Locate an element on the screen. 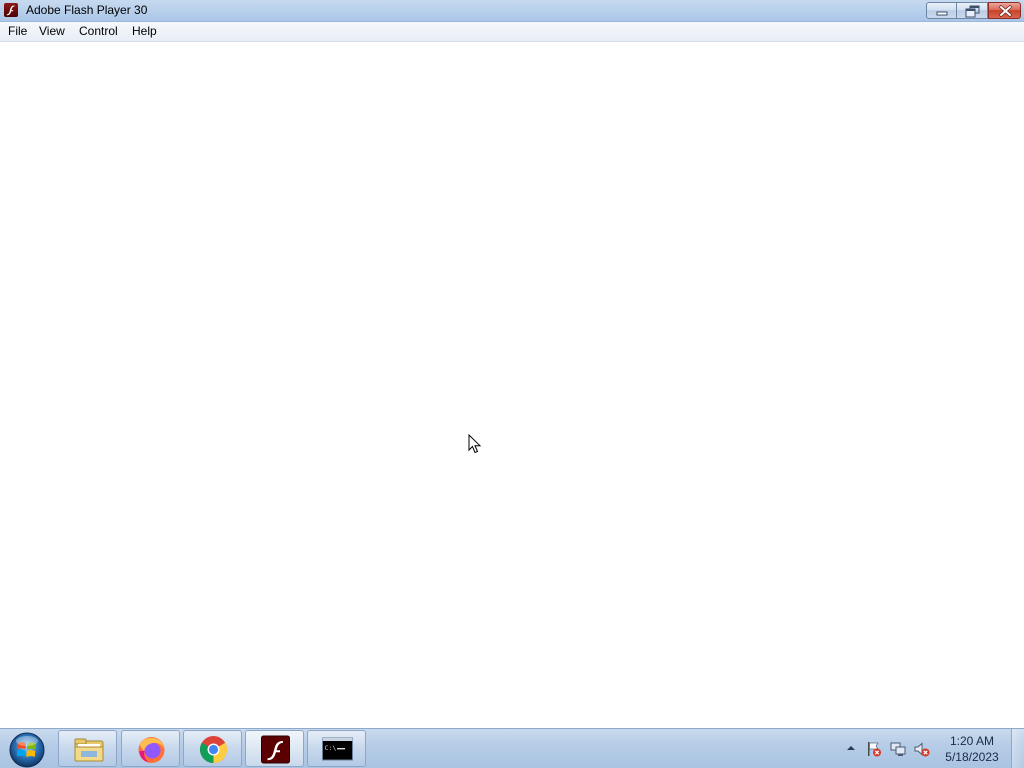 Image resolution: width=1024 pixels, height=768 pixels. menu-control: Control is located at coordinates (98, 31).